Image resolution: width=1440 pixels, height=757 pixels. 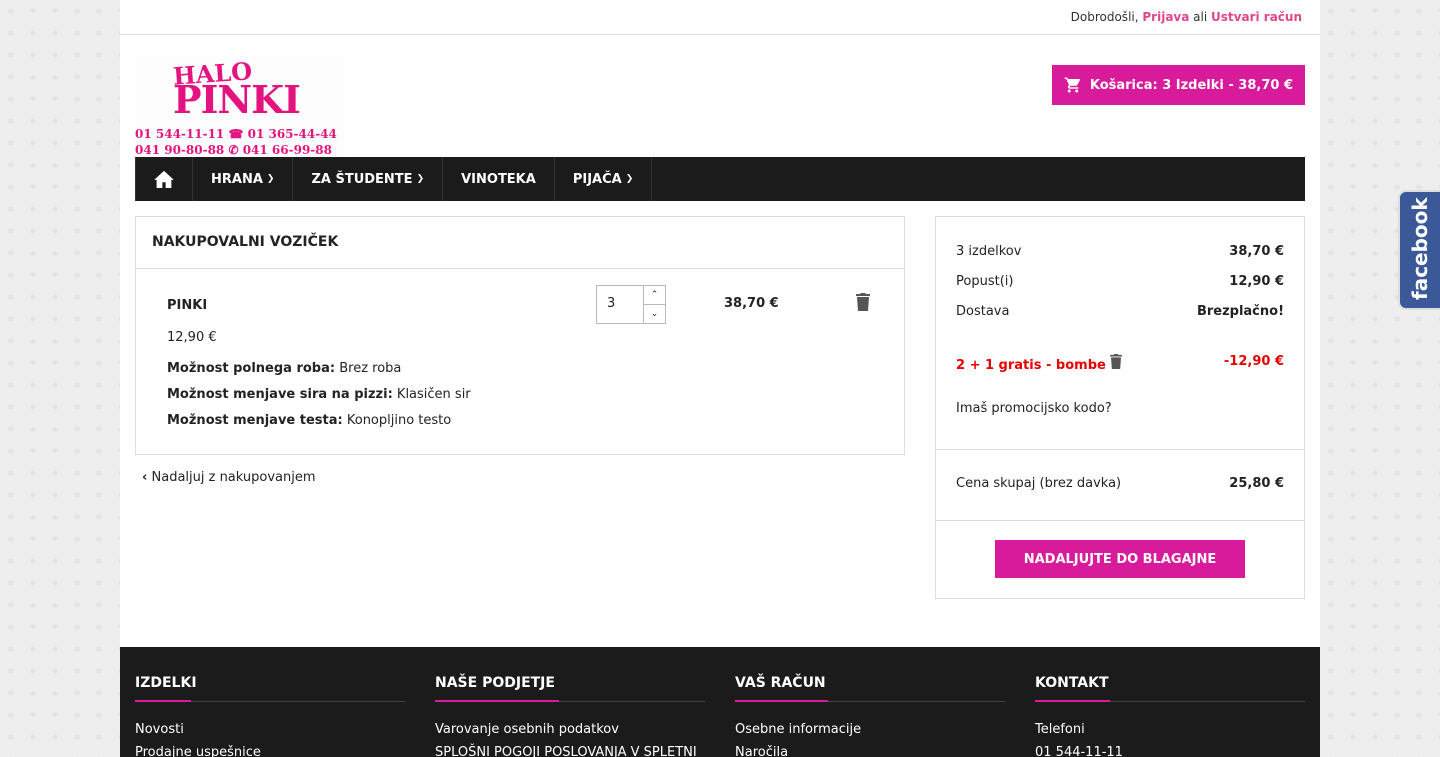 What do you see at coordinates (1200, 17) in the screenshot?
I see `or-text: ali` at bounding box center [1200, 17].